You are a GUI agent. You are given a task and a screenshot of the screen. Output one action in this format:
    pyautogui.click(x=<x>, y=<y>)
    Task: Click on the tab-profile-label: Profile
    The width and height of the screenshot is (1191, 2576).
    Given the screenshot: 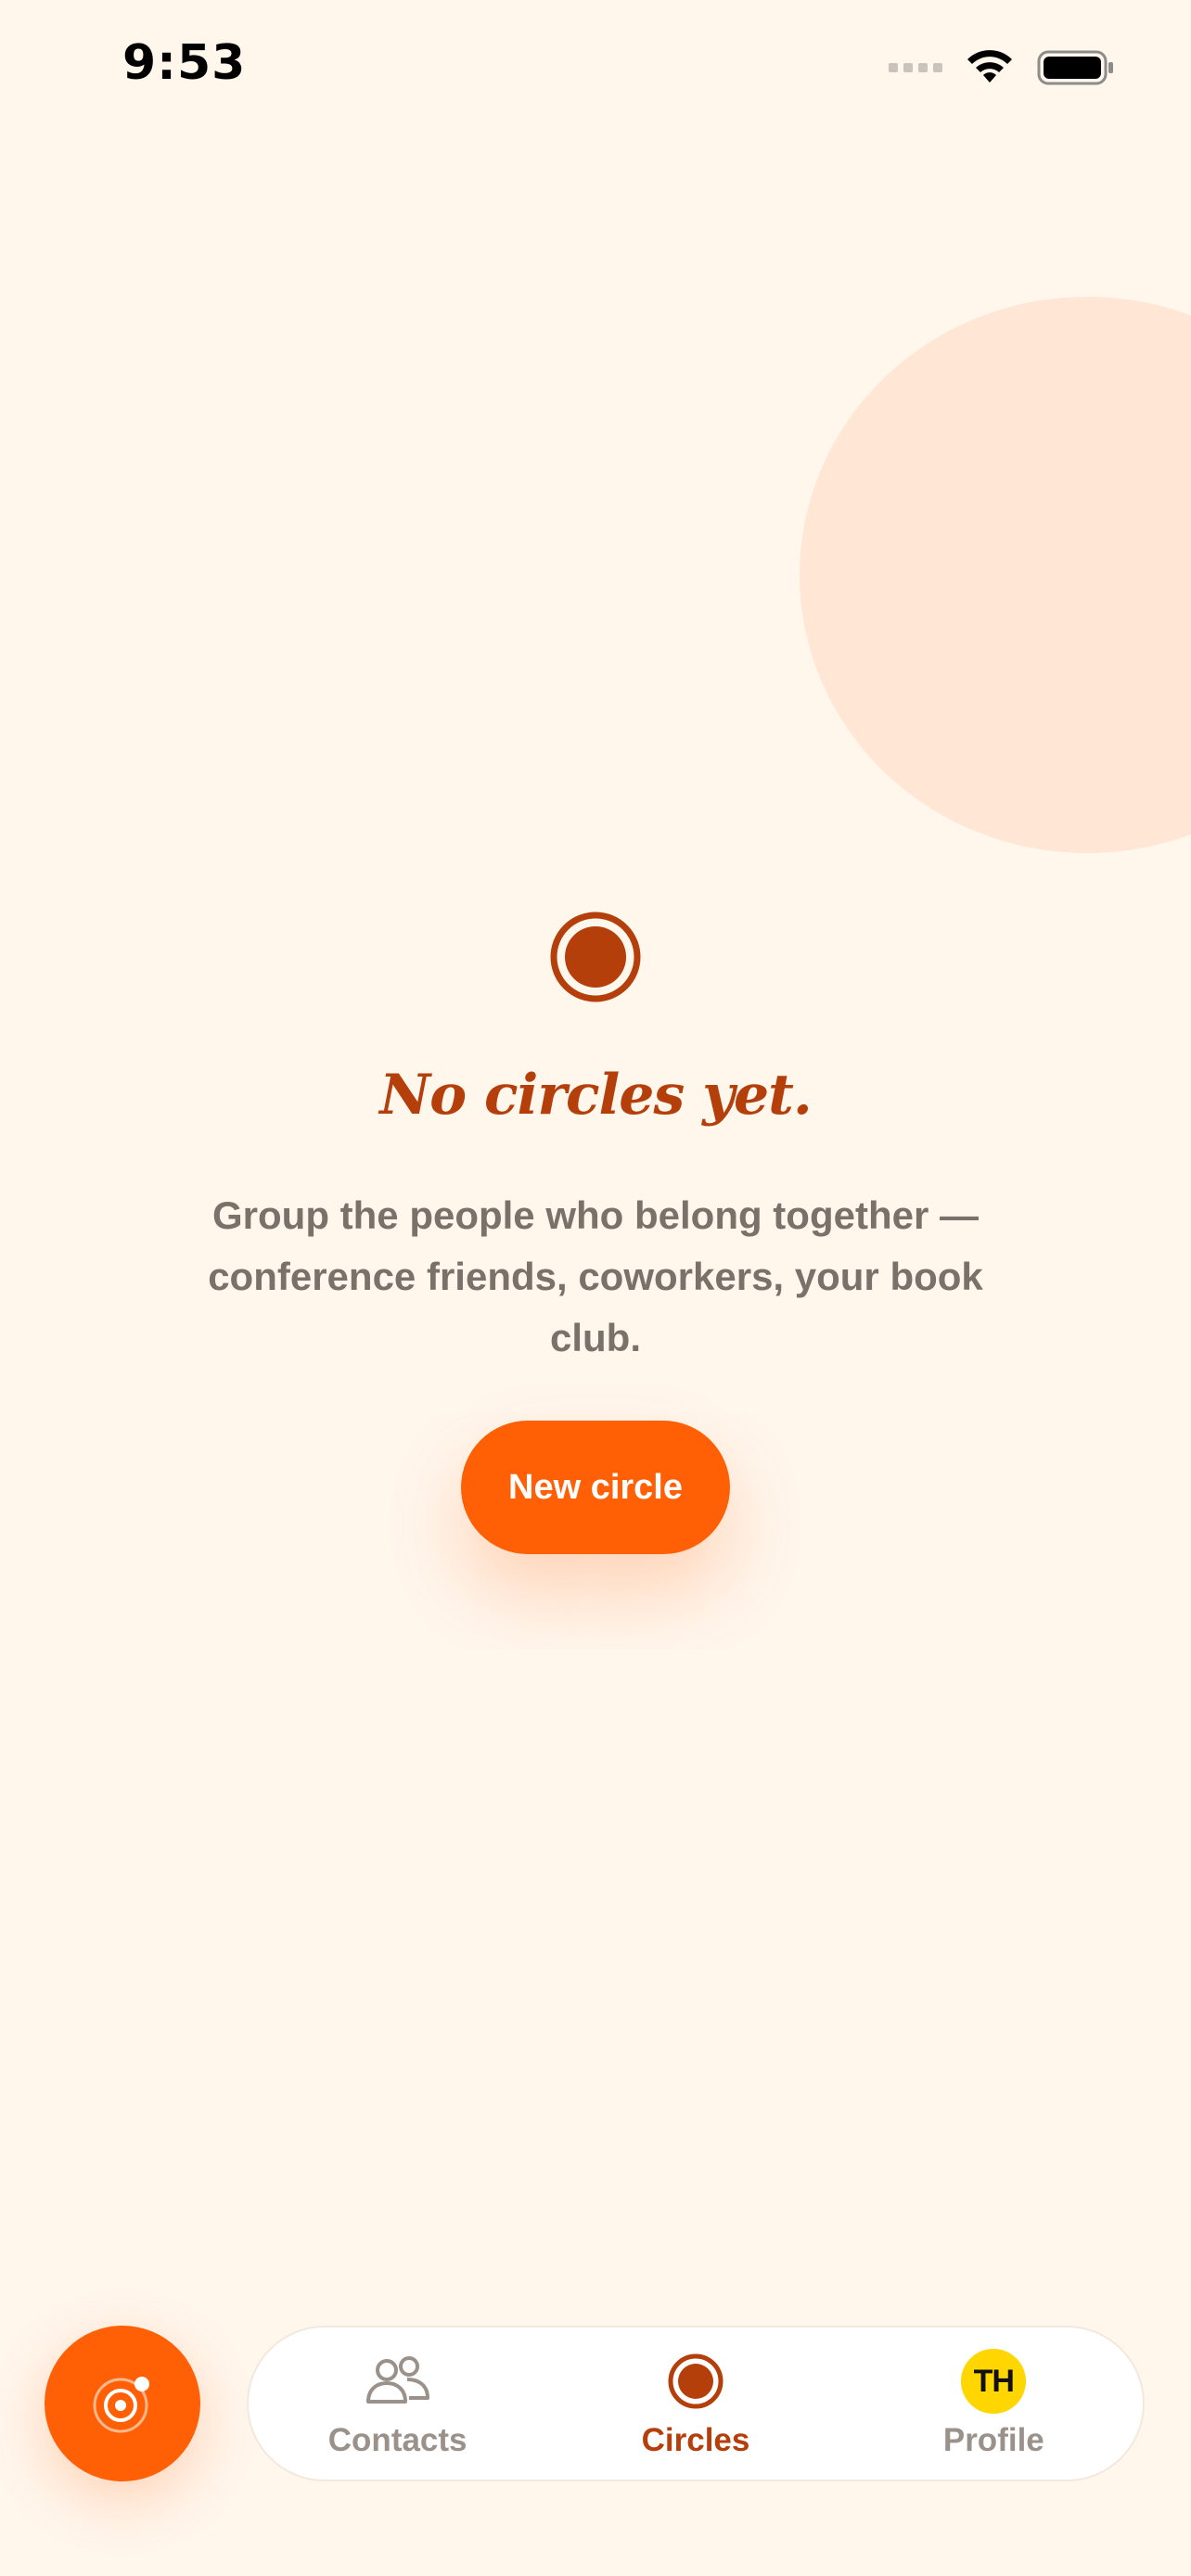 What is the action you would take?
    pyautogui.click(x=993, y=2440)
    